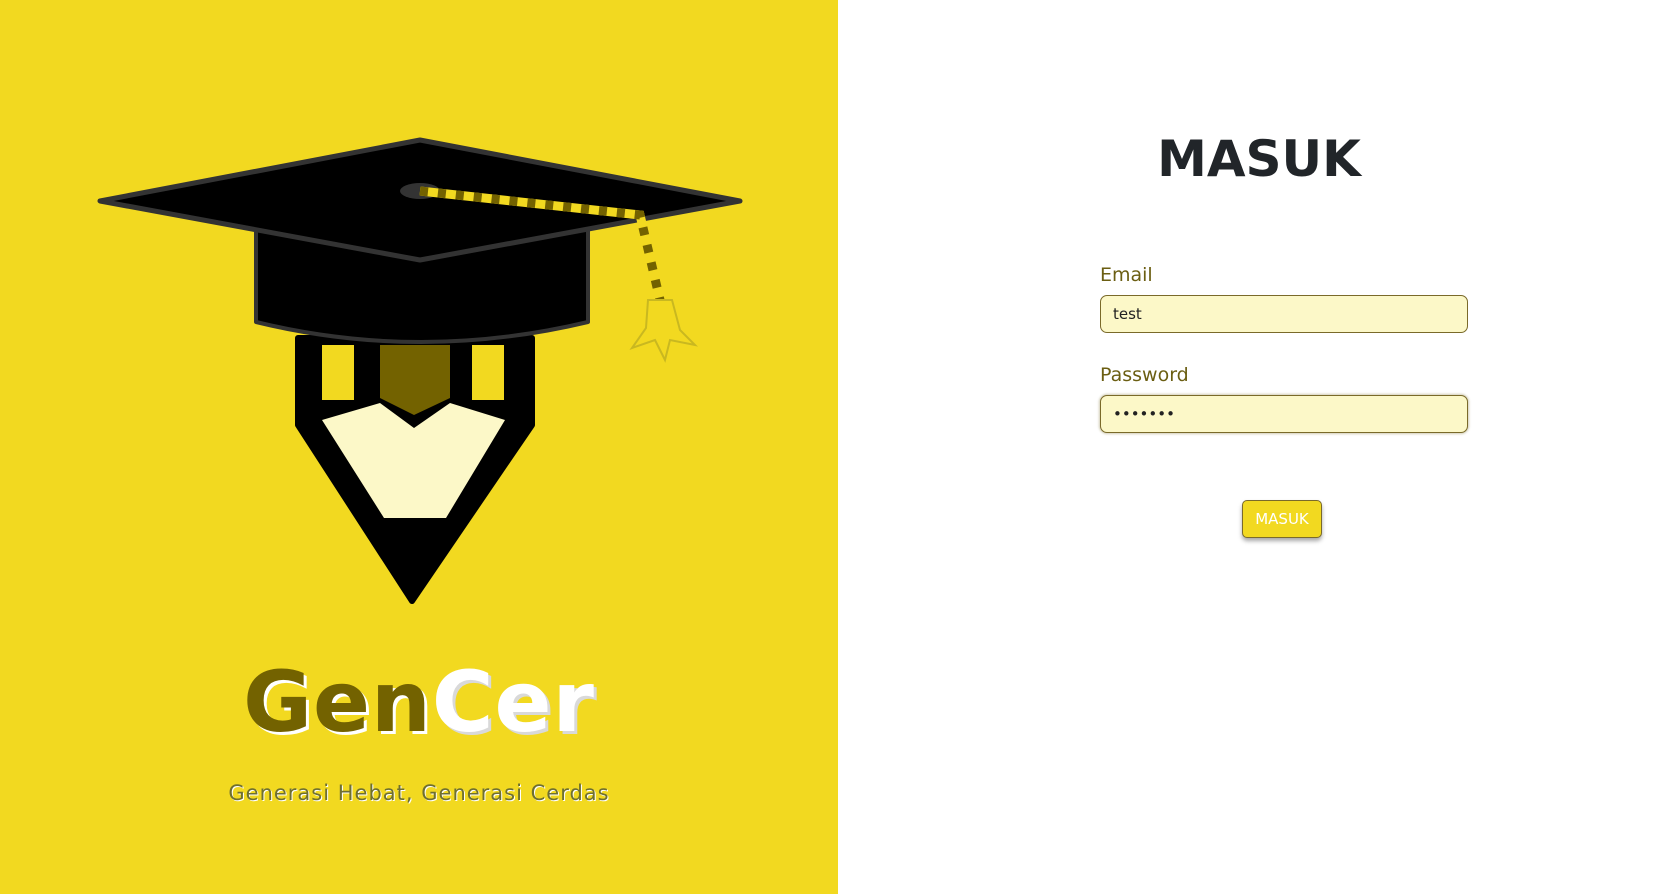  What do you see at coordinates (419, 793) in the screenshot?
I see `brand-tagline: Generasi Hebat, Generasi Cerdas` at bounding box center [419, 793].